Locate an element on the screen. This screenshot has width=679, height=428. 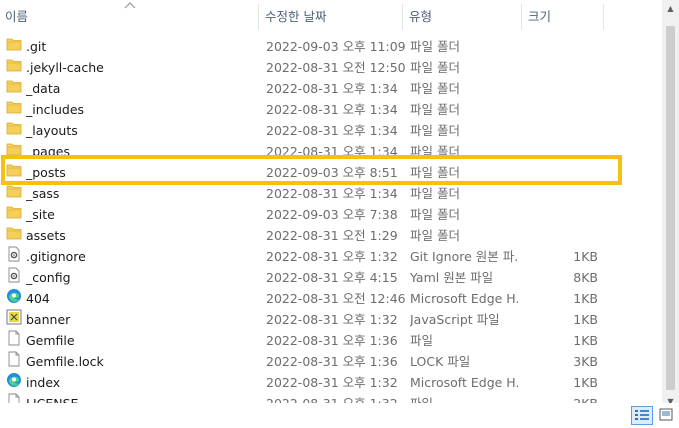
file-date-modified: 2022-08-31 오전 12:46 is located at coordinates (336, 298).